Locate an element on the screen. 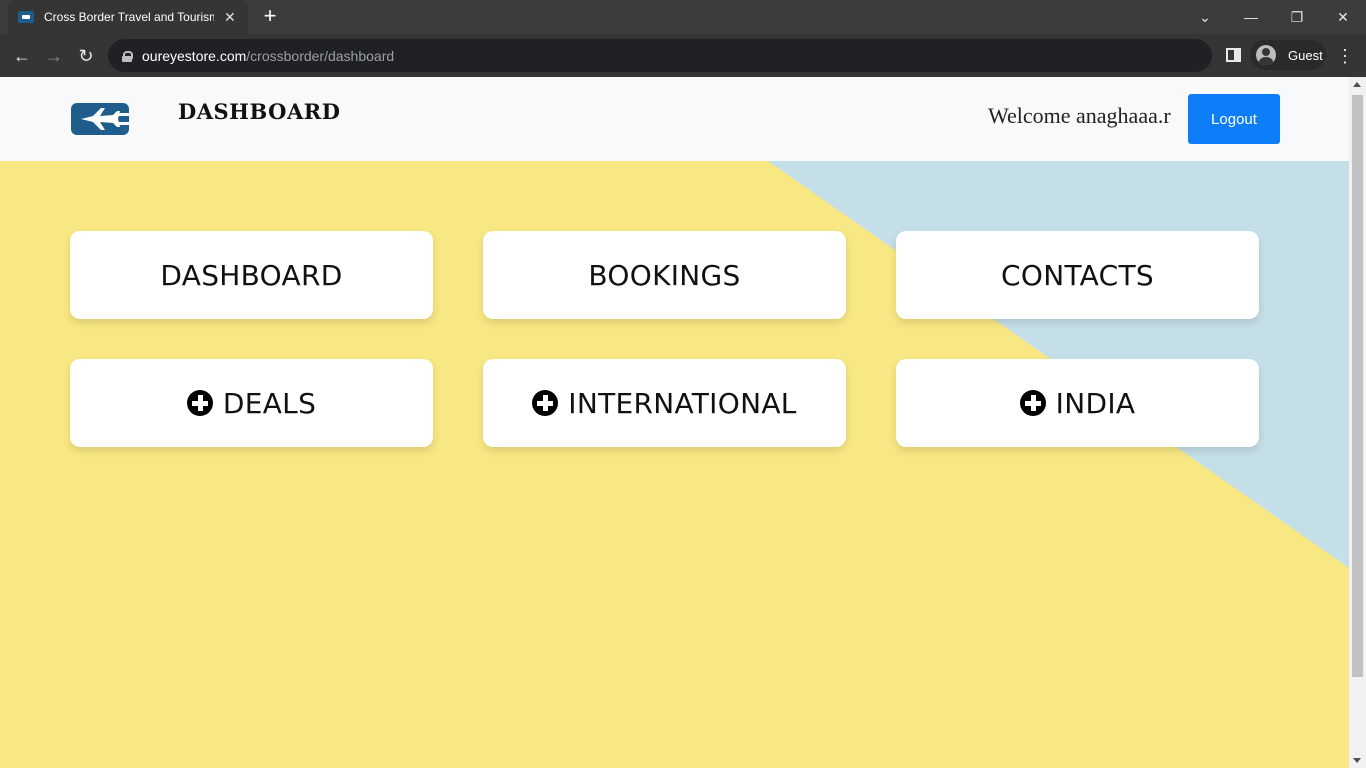 This screenshot has width=1366, height=768. card-label: DEALS is located at coordinates (269, 403).